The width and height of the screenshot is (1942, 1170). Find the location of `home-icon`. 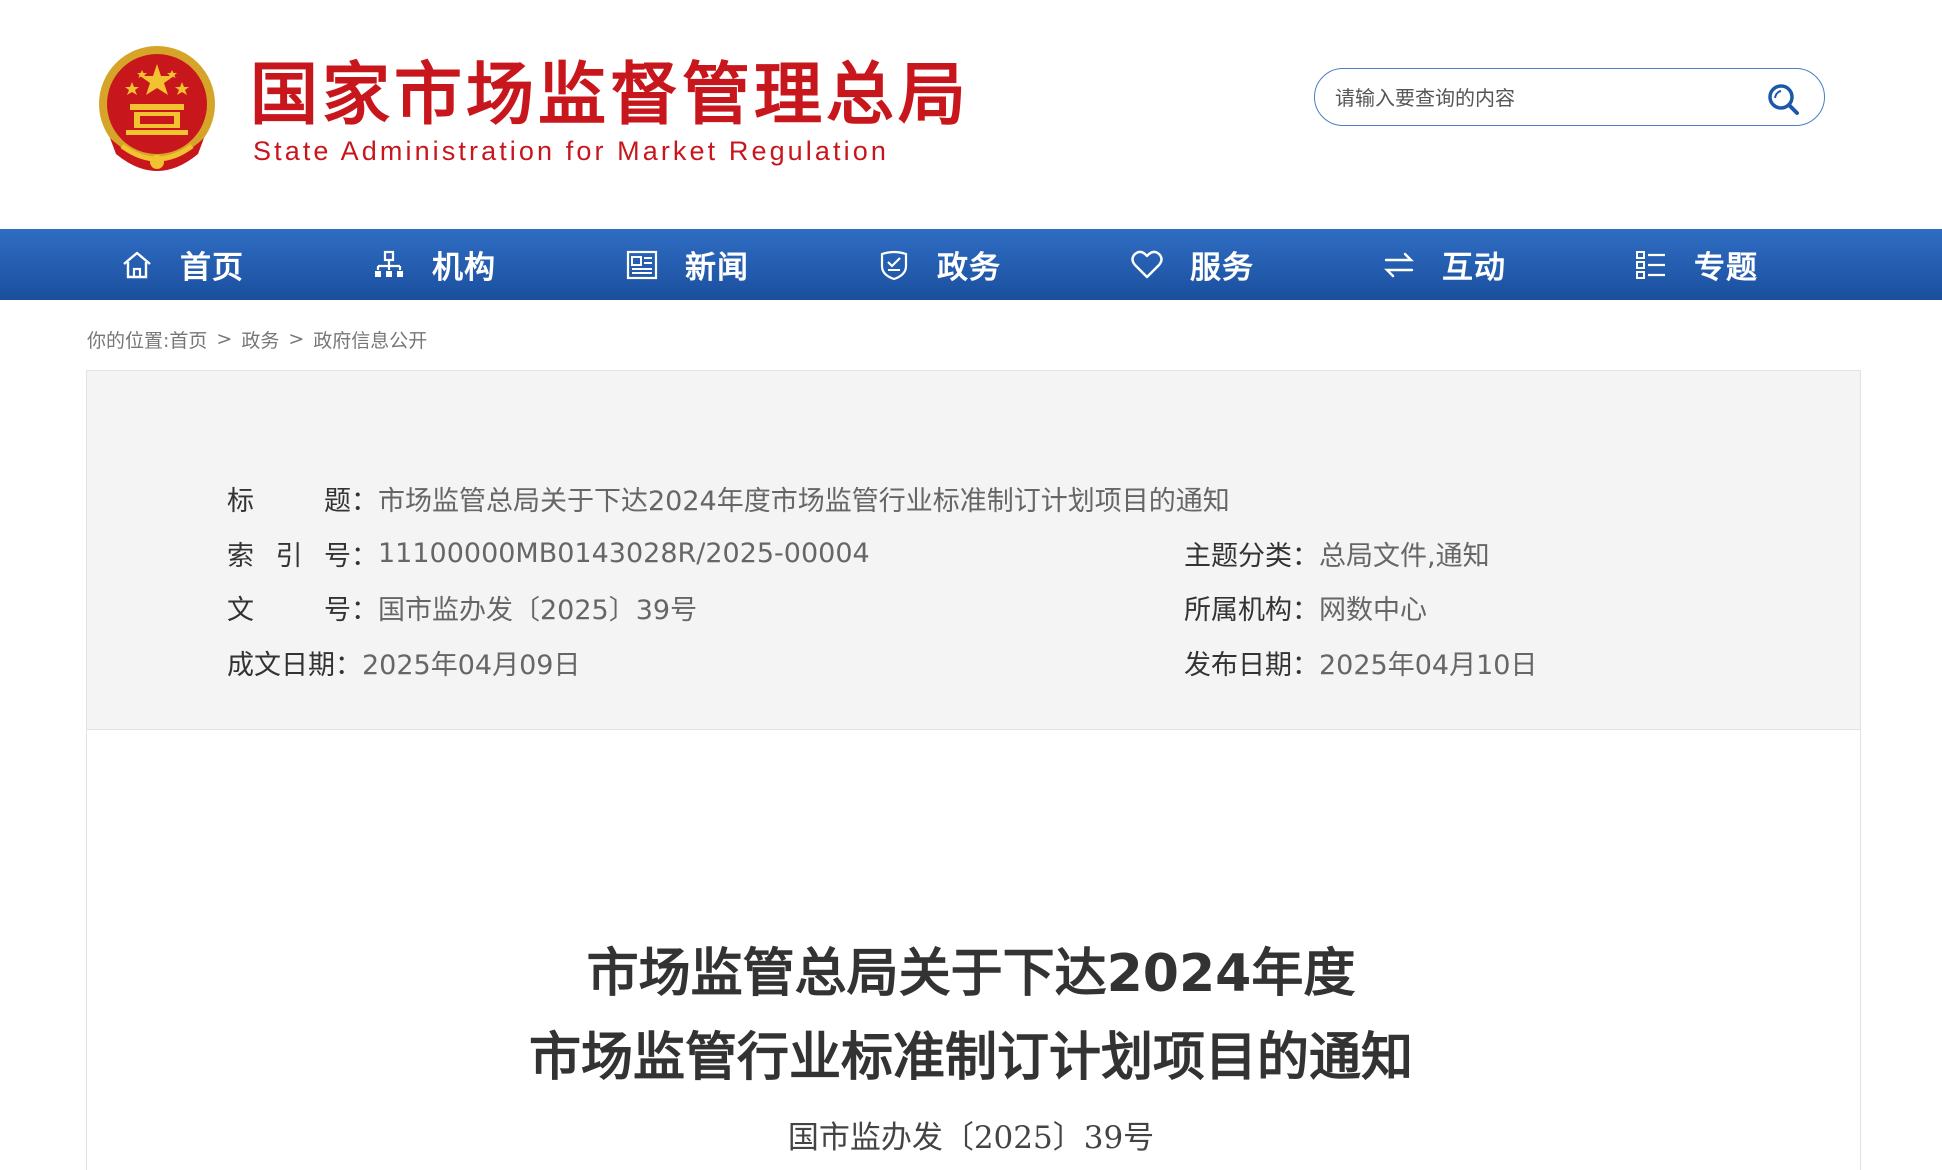

home-icon is located at coordinates (137, 264).